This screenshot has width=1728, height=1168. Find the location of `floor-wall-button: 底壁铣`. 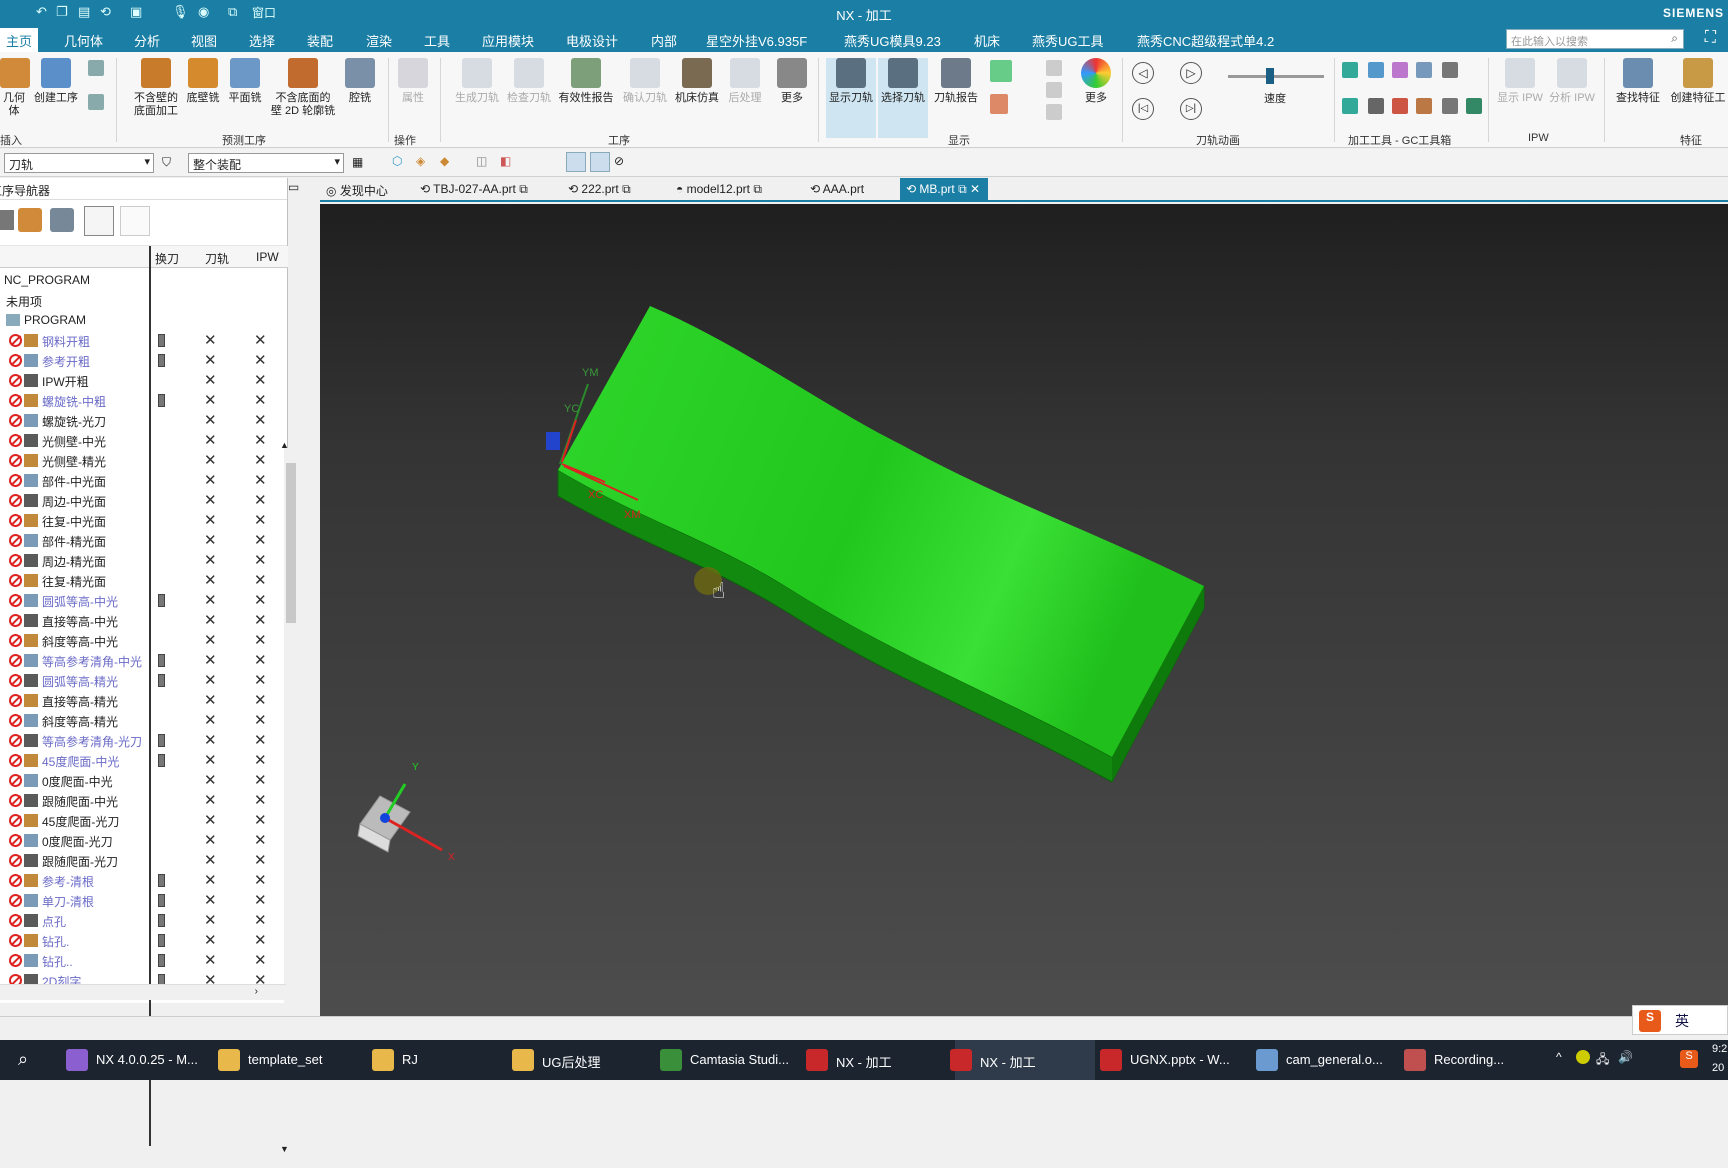

floor-wall-button: 底壁铣 is located at coordinates (203, 81).